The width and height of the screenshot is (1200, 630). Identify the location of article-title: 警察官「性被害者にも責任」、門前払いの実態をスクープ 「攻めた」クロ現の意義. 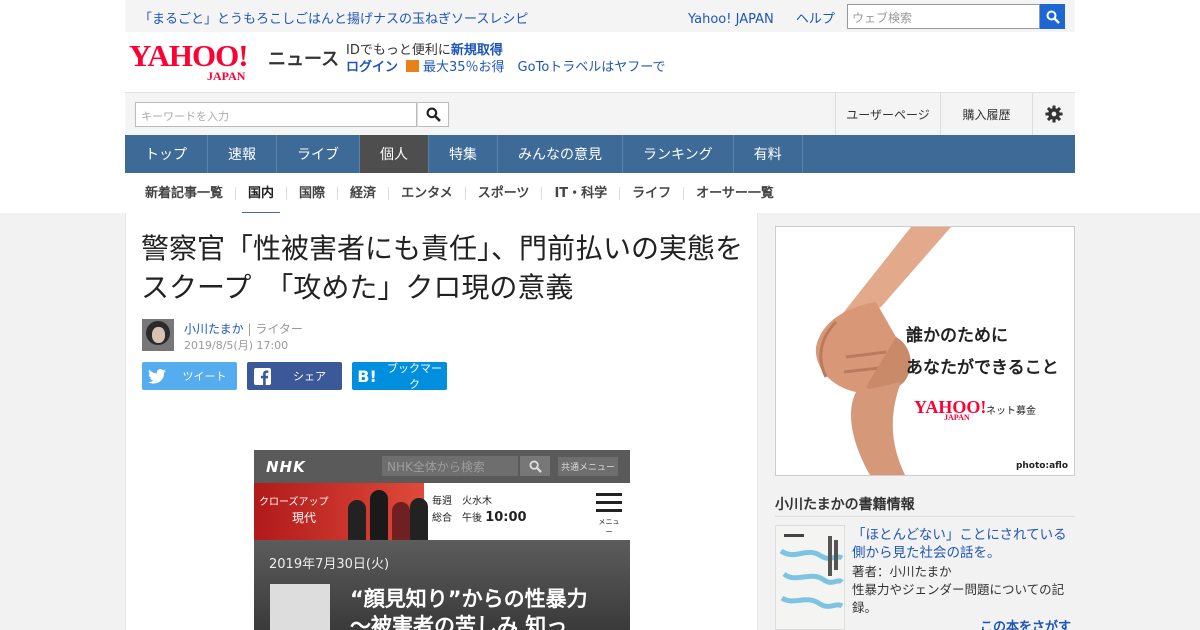
(442, 268).